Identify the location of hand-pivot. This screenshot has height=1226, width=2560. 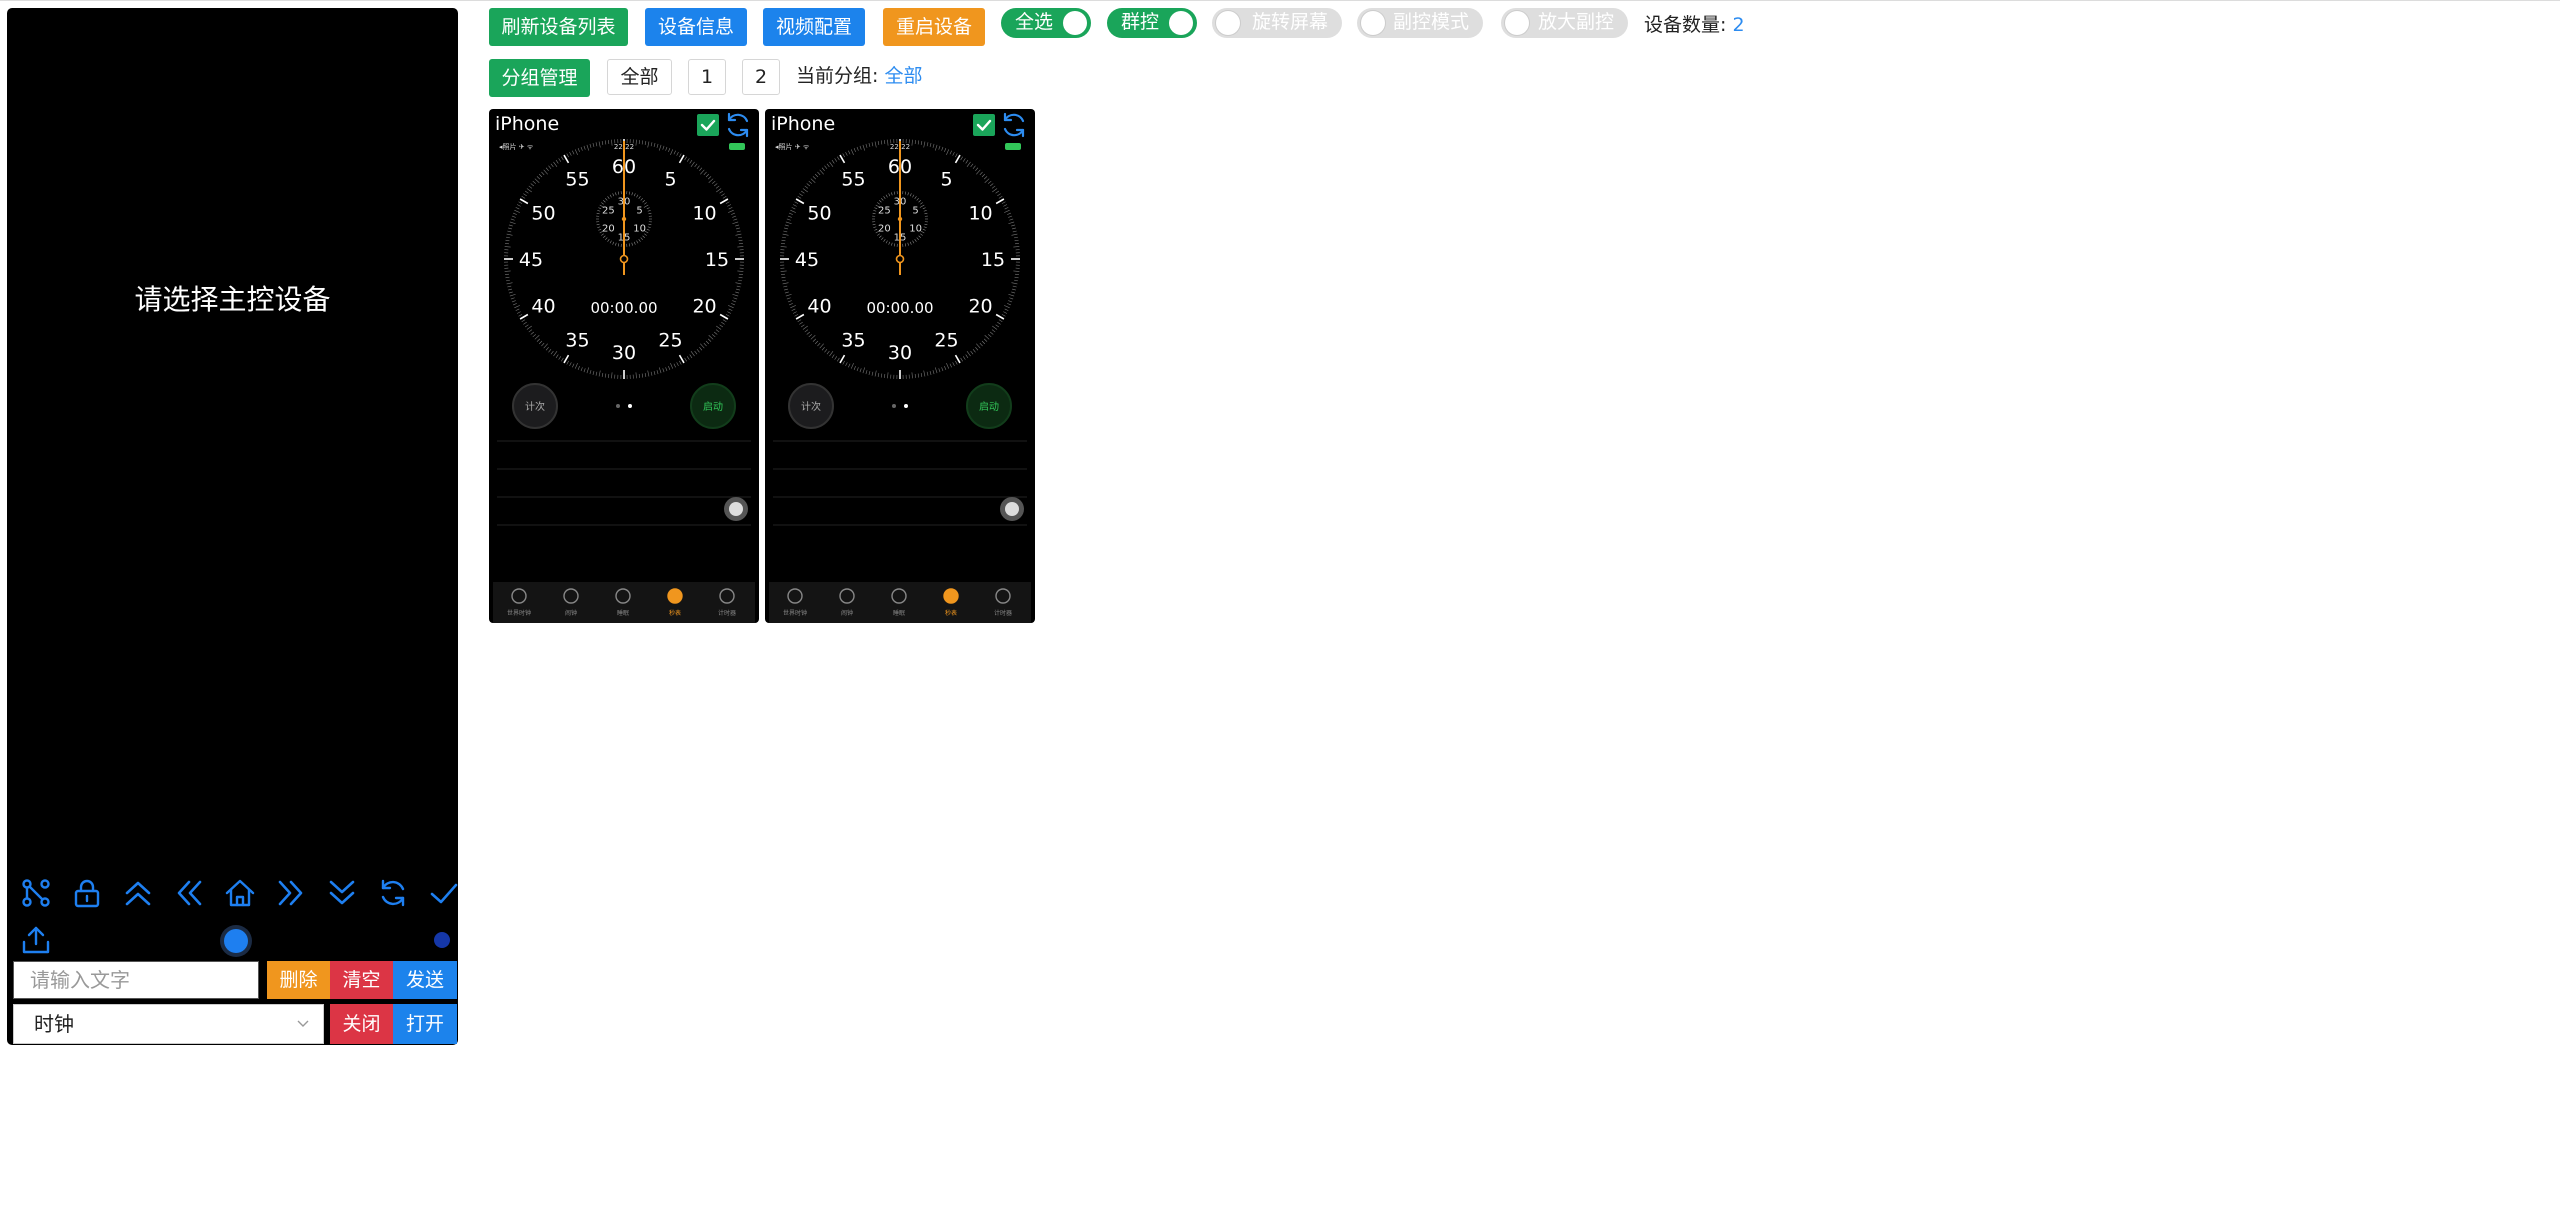
(900, 259).